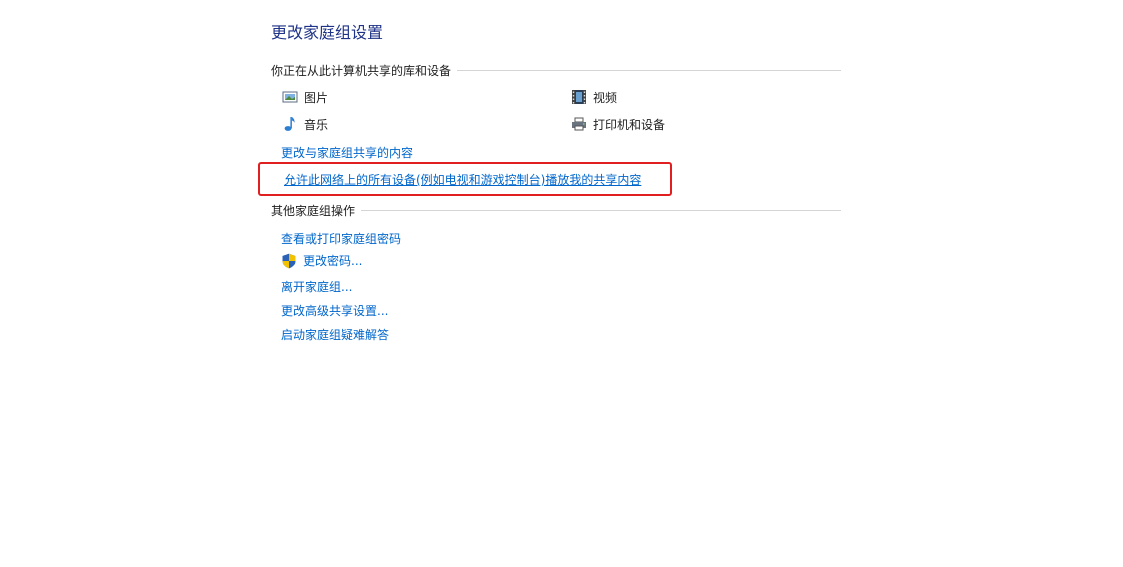 Image resolution: width=1123 pixels, height=567 pixels. Describe the element at coordinates (335, 334) in the screenshot. I see `homegroup-troubleshooter-link: 启动家庭组疑难解答` at that location.